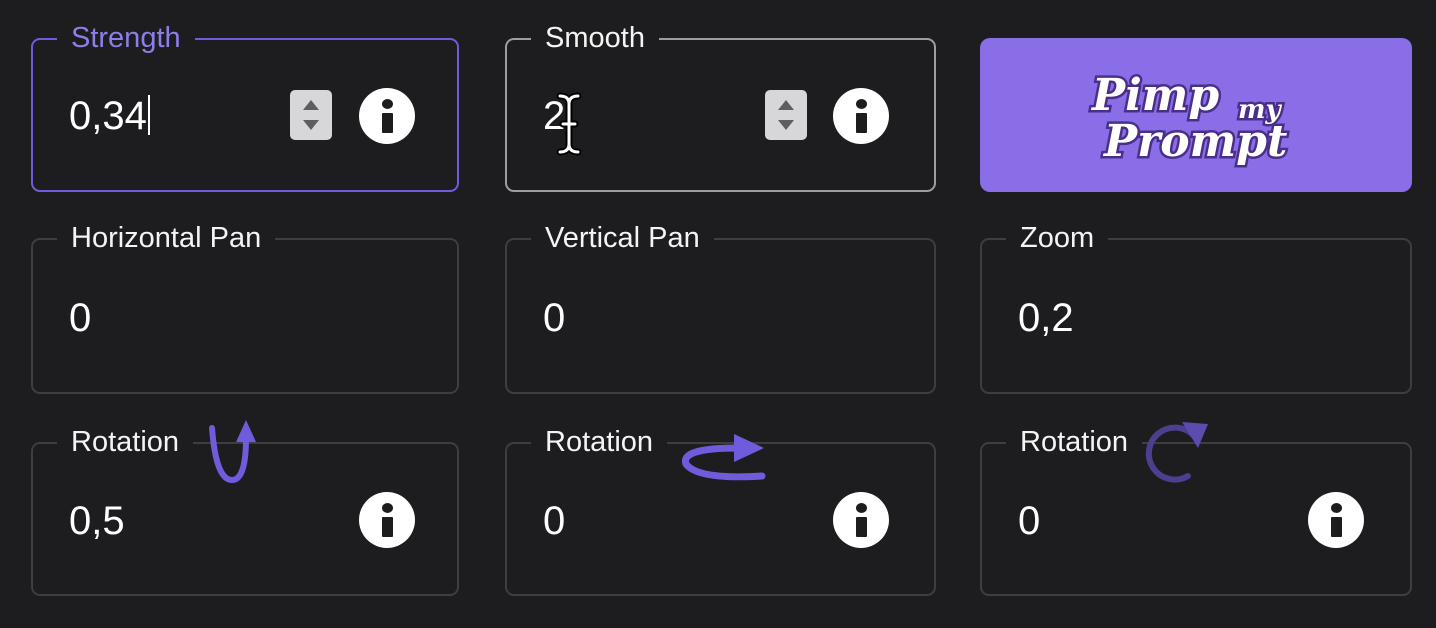 Image resolution: width=1436 pixels, height=628 pixels. Describe the element at coordinates (1046, 318) in the screenshot. I see `zoom-input: 0,2` at that location.